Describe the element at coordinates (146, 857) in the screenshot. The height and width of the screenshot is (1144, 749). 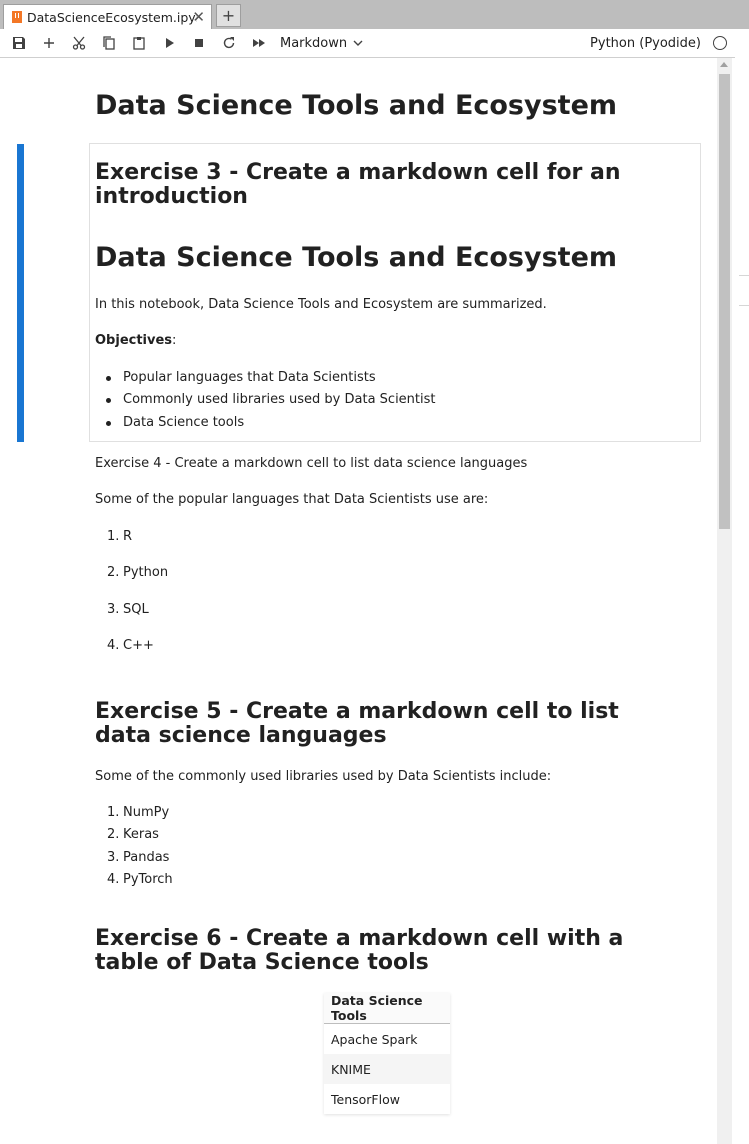
I see `library-item: Pandas` at that location.